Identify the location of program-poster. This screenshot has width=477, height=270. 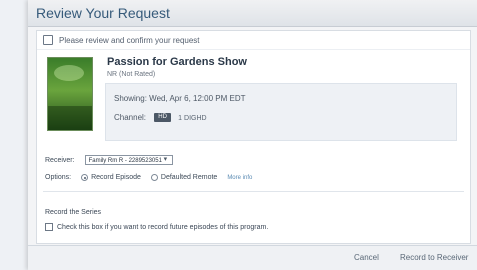
(70, 94).